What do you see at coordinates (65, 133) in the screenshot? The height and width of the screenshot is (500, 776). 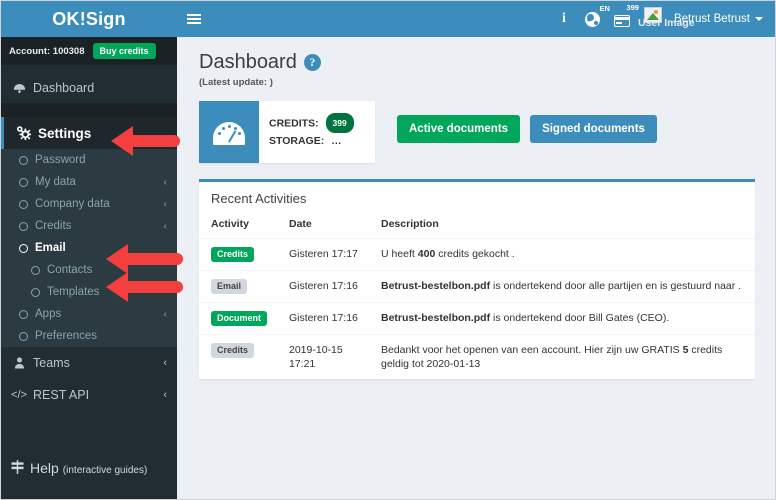 I see `sidebar-item-settings-label: Settings` at bounding box center [65, 133].